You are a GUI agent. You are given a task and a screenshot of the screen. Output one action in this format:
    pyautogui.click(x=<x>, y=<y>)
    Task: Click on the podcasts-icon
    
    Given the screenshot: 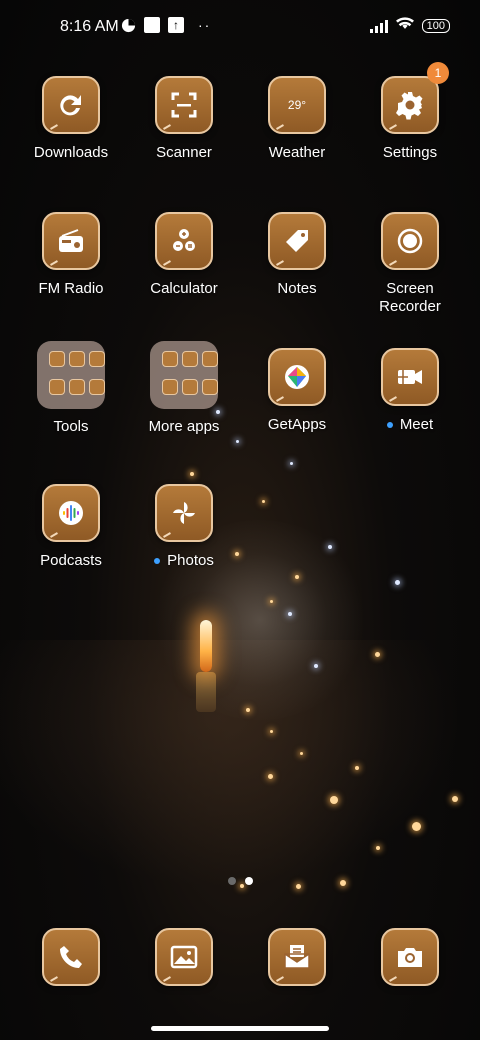 What is the action you would take?
    pyautogui.click(x=71, y=513)
    